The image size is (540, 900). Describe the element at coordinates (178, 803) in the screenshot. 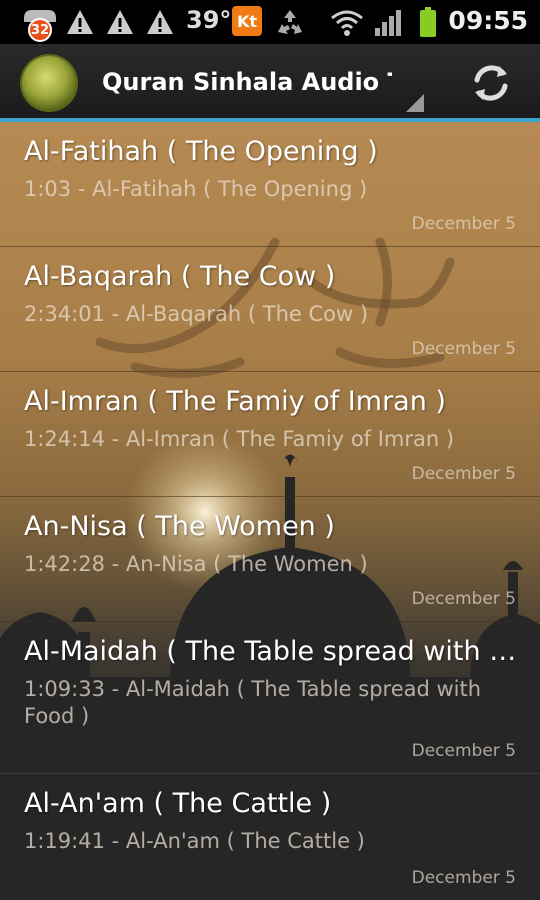

I see `track-title: Al-An'am ( The Cattle )` at that location.